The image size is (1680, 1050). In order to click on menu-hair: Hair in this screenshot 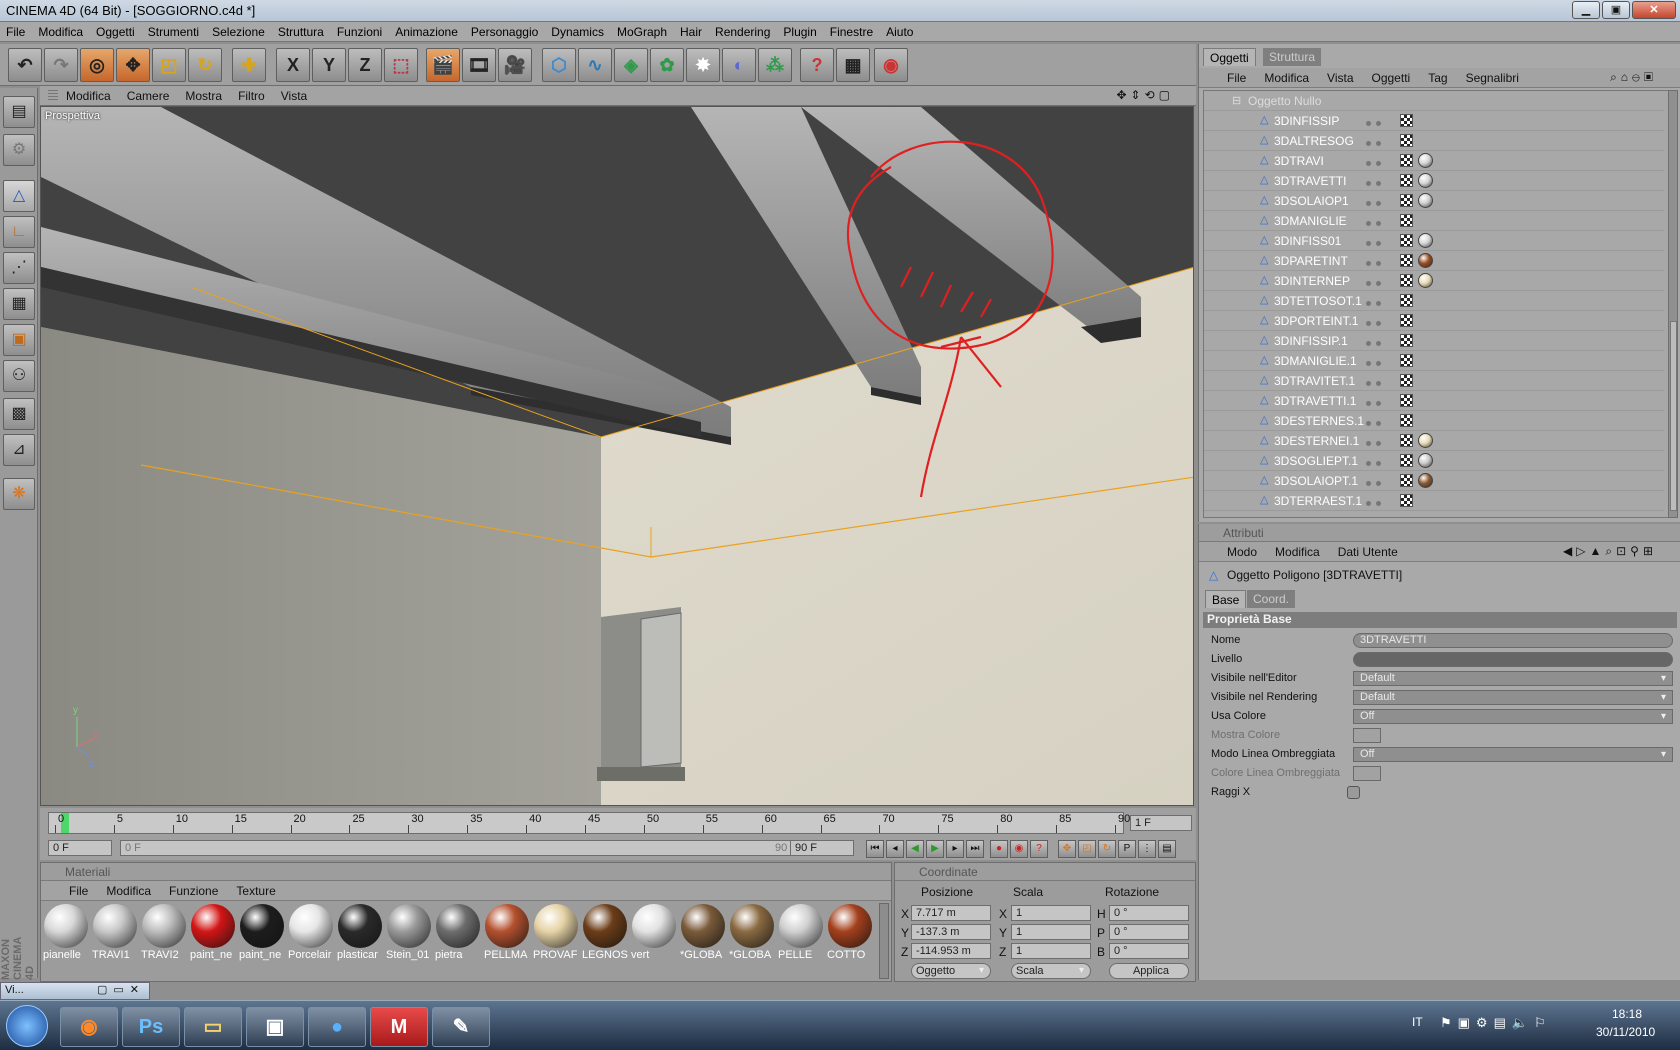, I will do `click(691, 32)`.